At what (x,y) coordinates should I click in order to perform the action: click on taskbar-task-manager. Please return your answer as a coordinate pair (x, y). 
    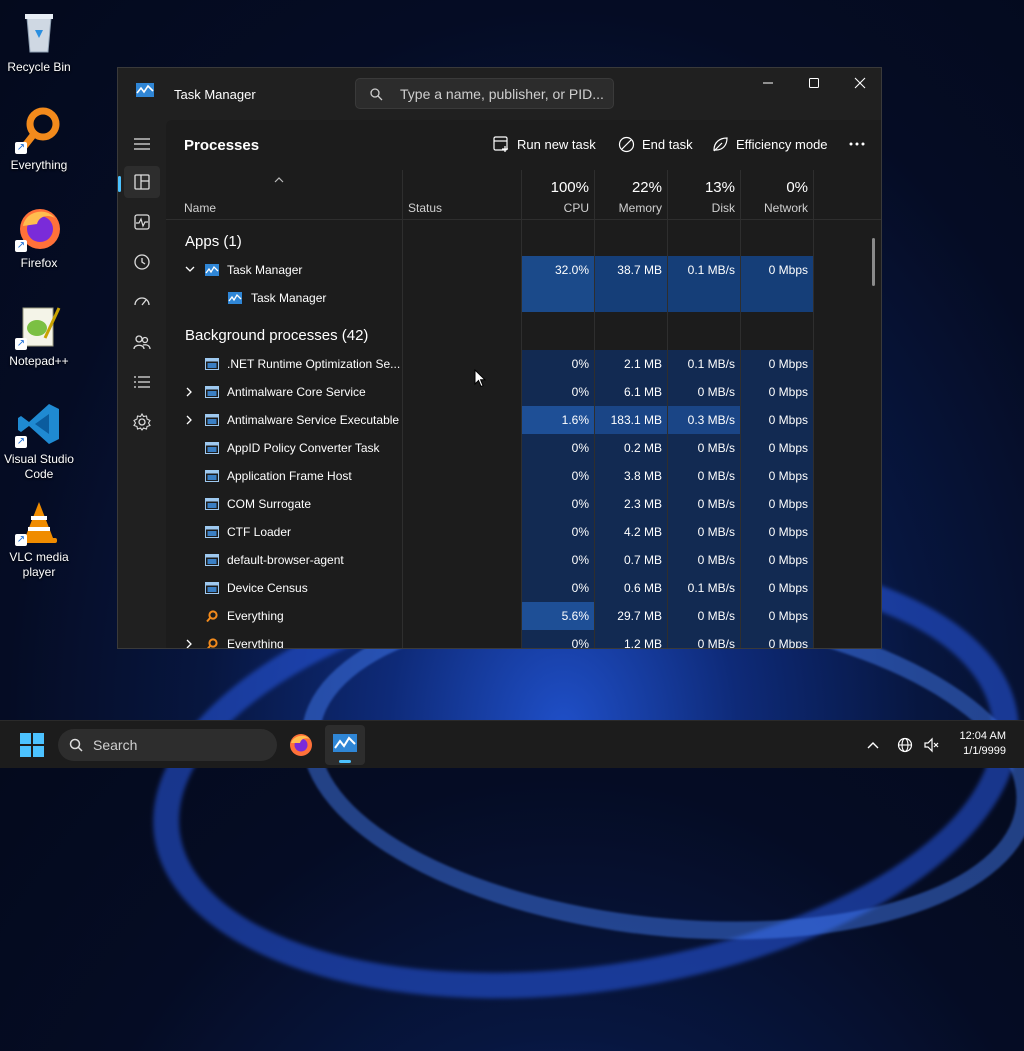
    Looking at the image, I should click on (345, 745).